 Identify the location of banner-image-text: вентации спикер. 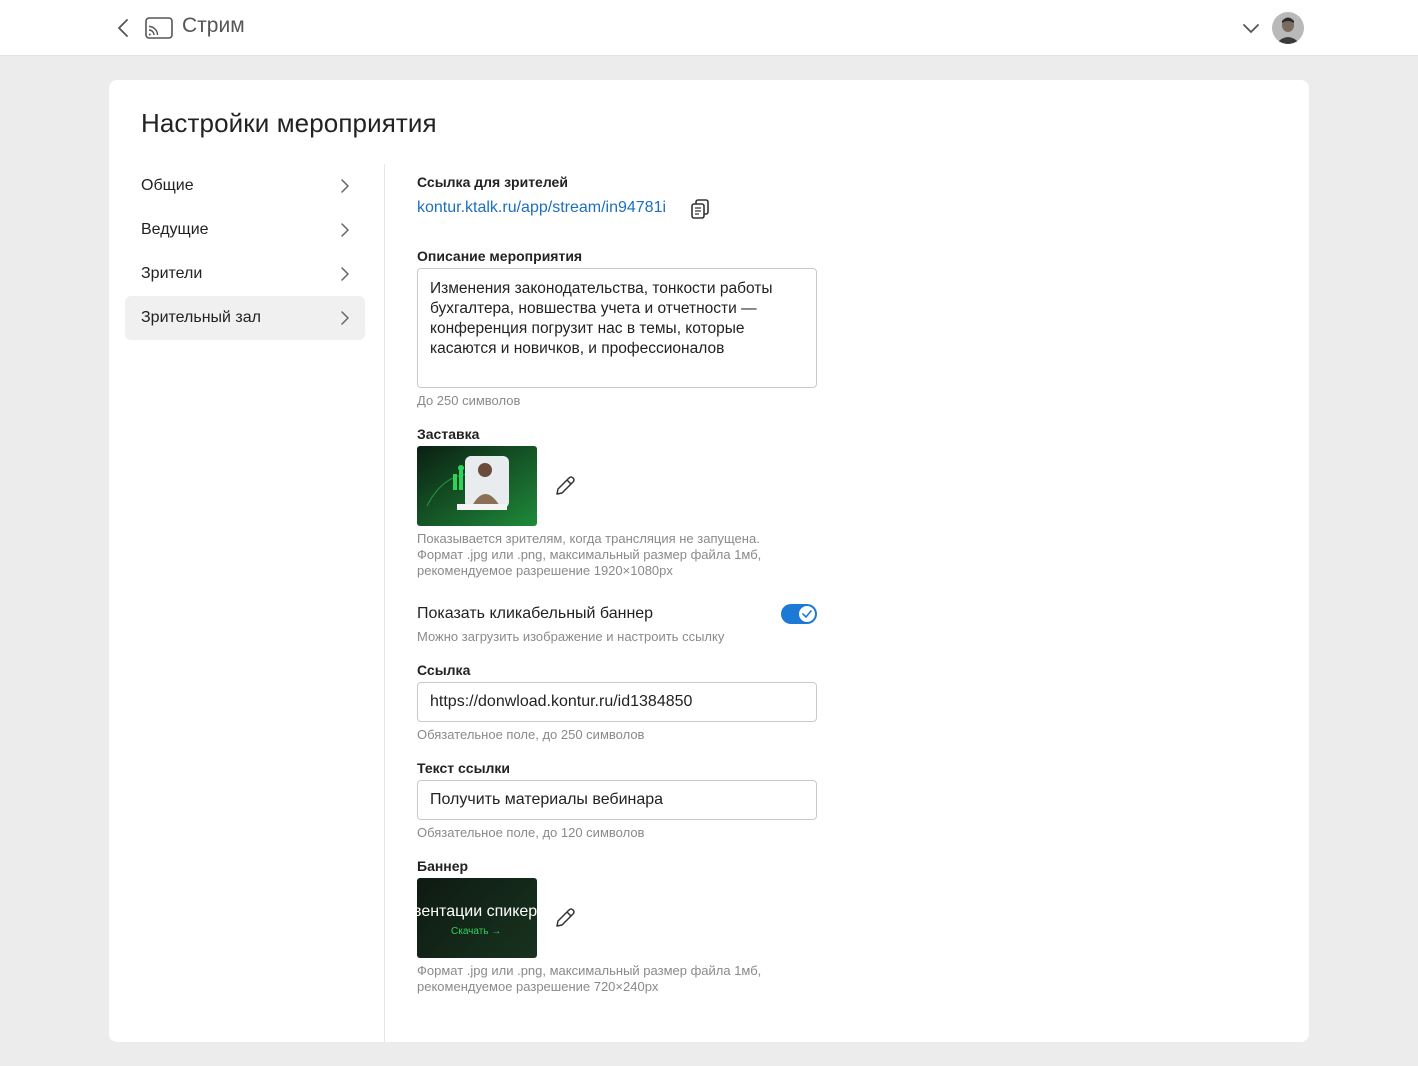
(477, 911).